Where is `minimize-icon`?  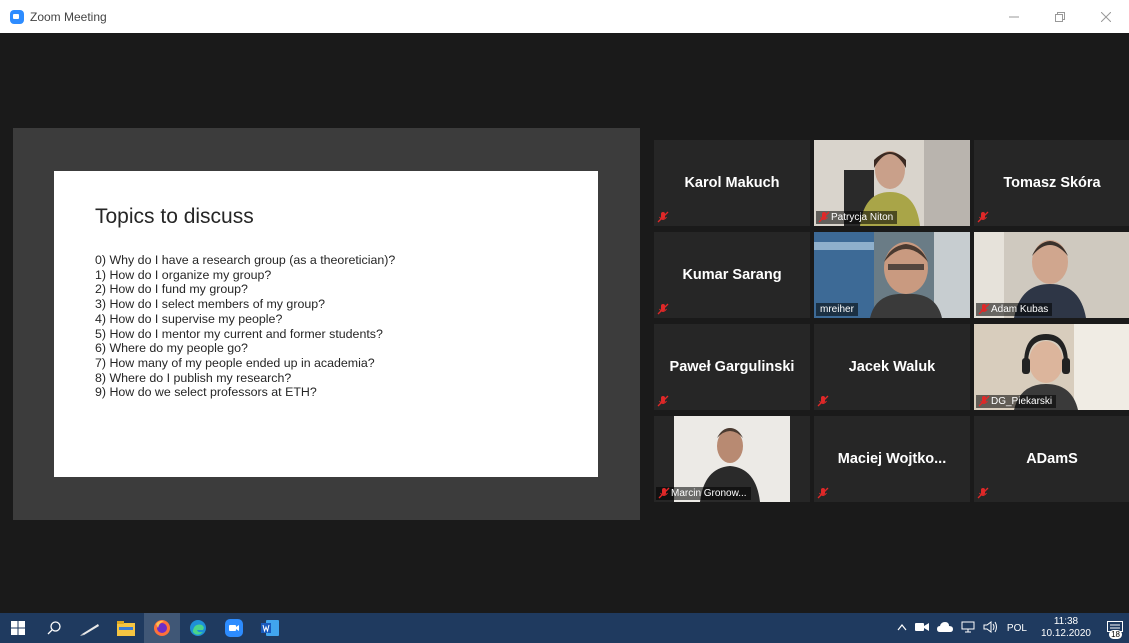
minimize-icon is located at coordinates (1014, 16).